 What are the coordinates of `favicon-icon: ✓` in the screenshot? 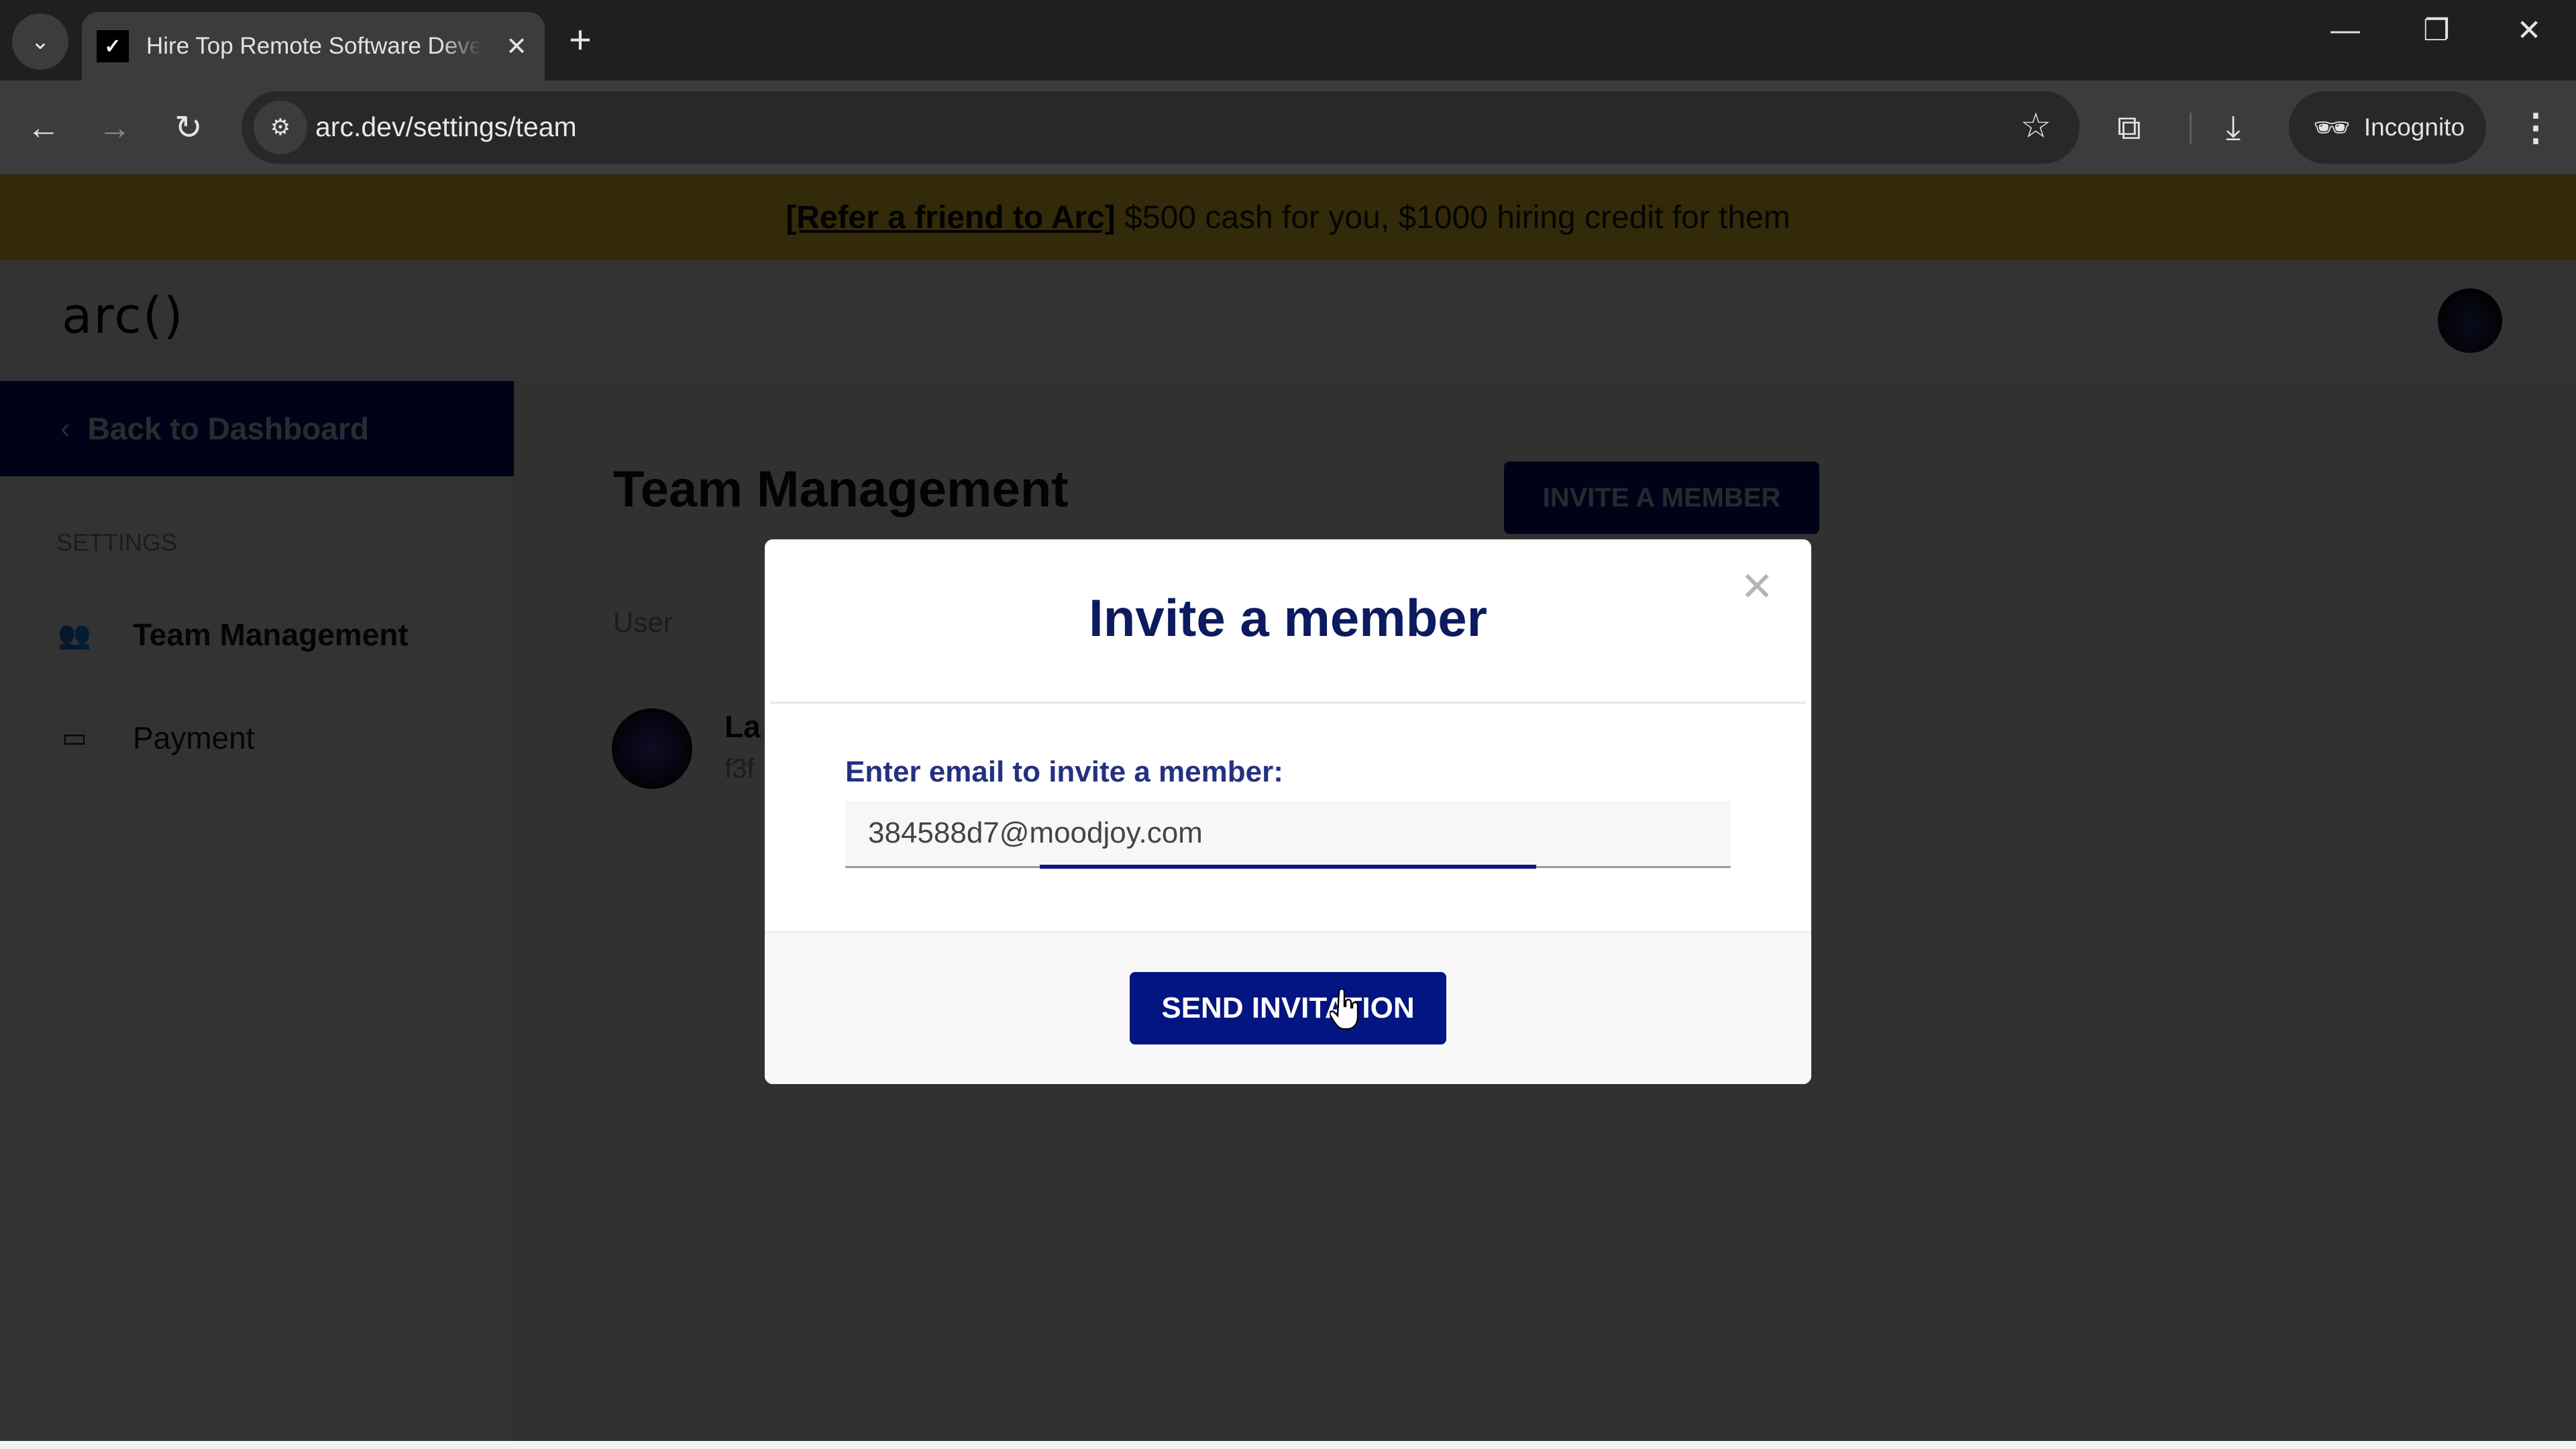 It's located at (113, 46).